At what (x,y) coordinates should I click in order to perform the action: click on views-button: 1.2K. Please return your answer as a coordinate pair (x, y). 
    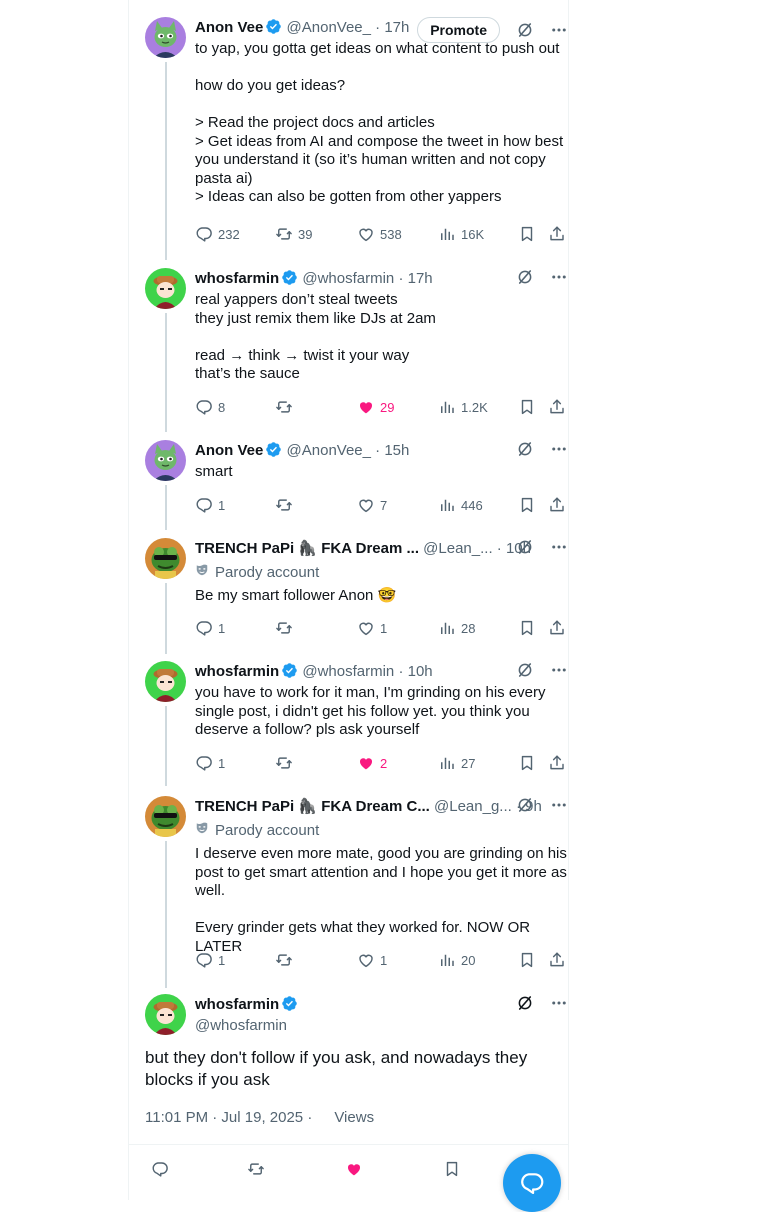
    Looking at the image, I should click on (463, 407).